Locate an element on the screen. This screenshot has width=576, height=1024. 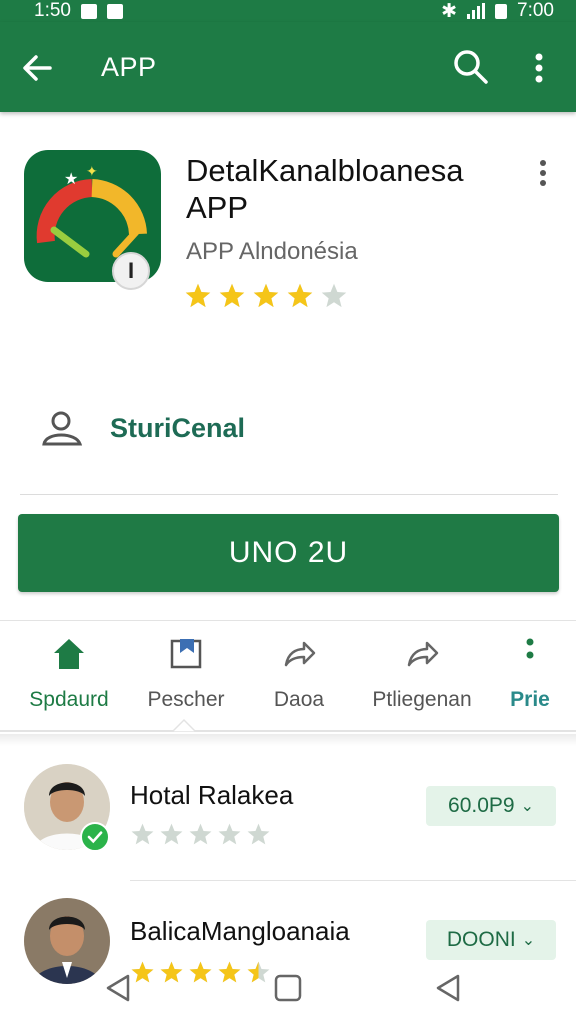
battery-icon is located at coordinates (501, 11).